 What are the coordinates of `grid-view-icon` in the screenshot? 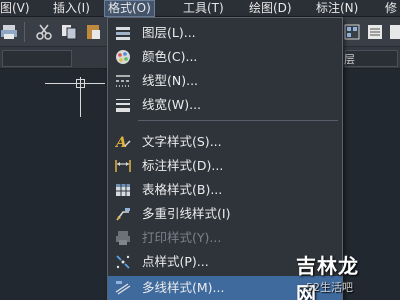 It's located at (352, 32).